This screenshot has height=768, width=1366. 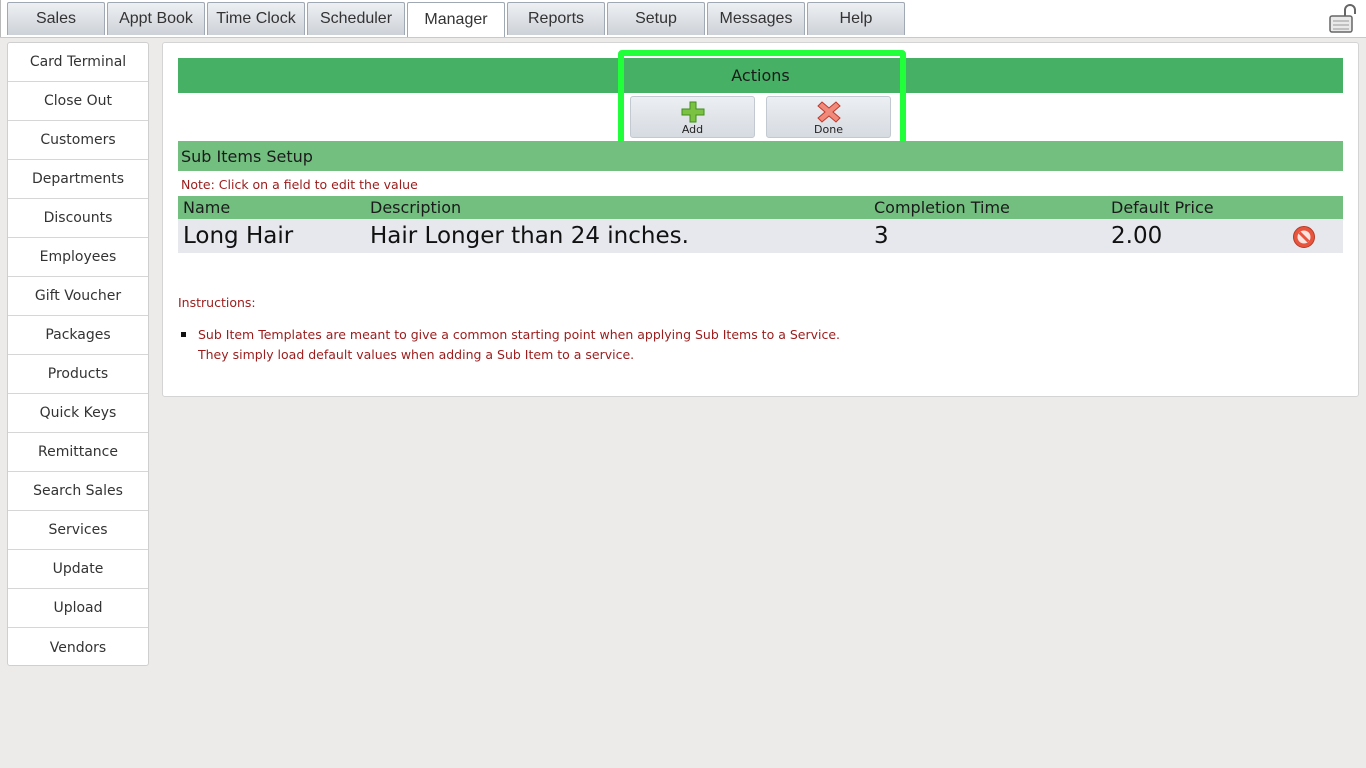 I want to click on bullet-marker, so click(x=183, y=334).